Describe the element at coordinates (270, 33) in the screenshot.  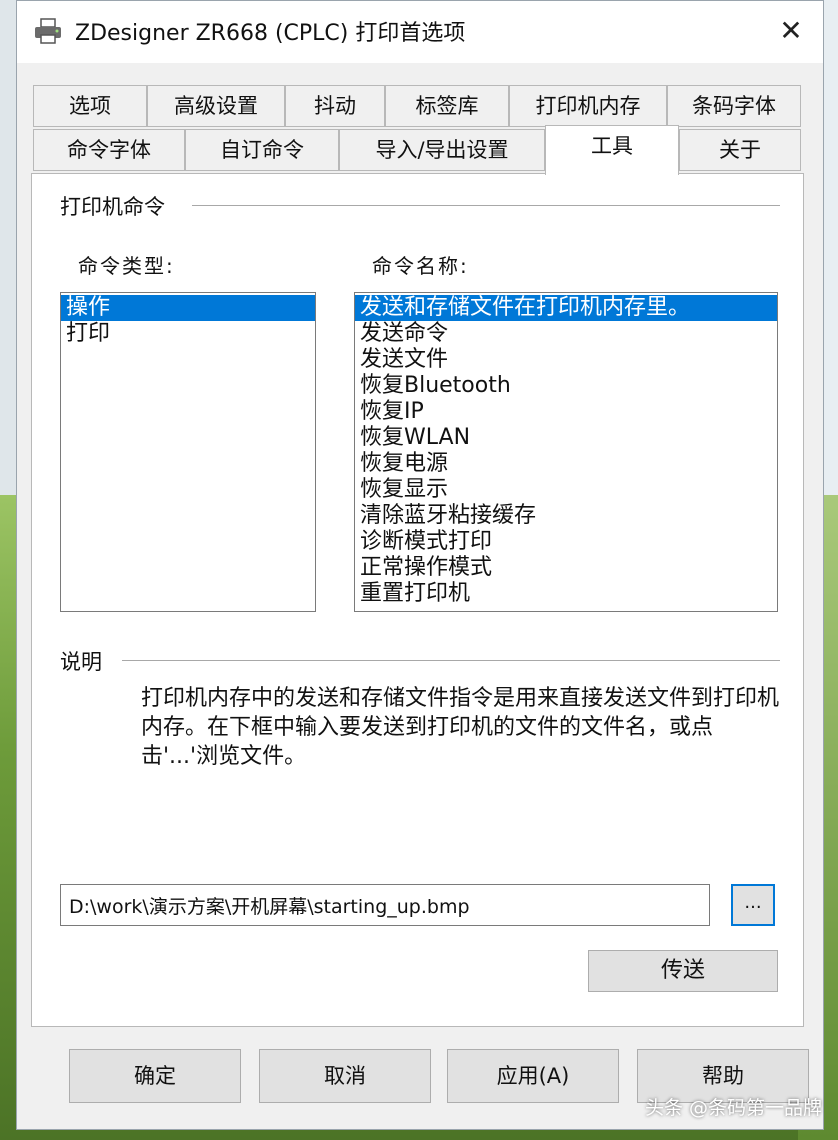
I see `window-title: ZDesigner ZR668 (CPLC) 打印首选项` at that location.